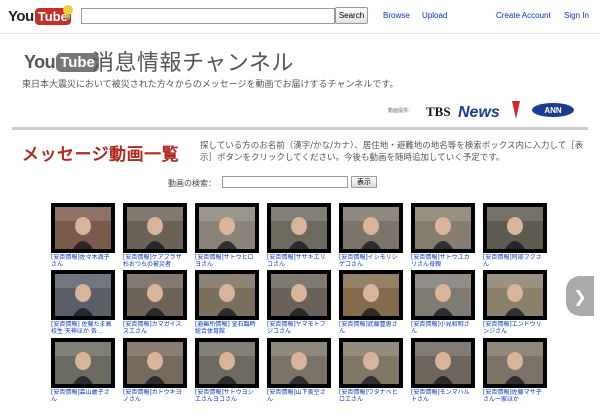 This screenshot has height=417, width=600. I want to click on video-search-input, so click(285, 182).